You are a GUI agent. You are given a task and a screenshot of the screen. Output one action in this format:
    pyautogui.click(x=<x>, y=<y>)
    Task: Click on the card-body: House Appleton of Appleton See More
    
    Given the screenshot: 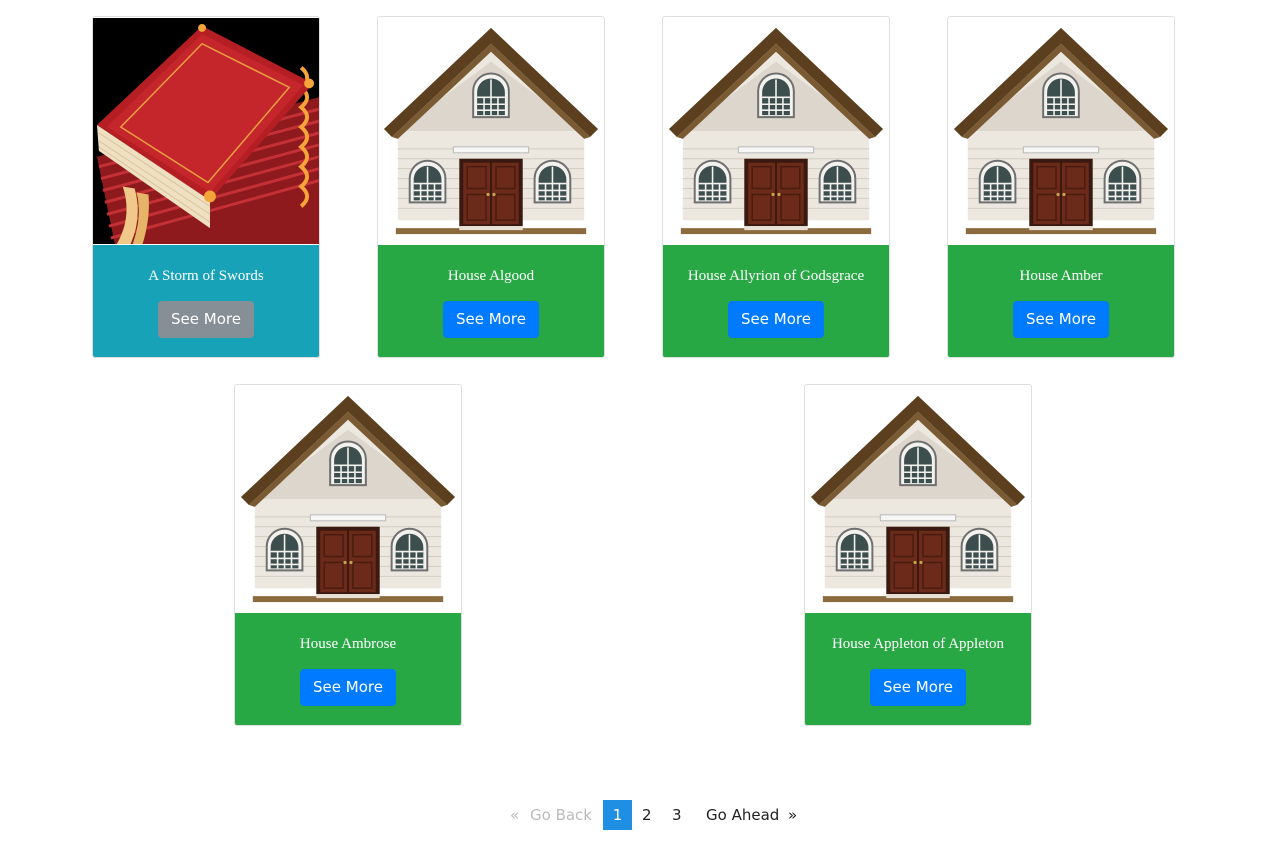 What is the action you would take?
    pyautogui.click(x=918, y=669)
    